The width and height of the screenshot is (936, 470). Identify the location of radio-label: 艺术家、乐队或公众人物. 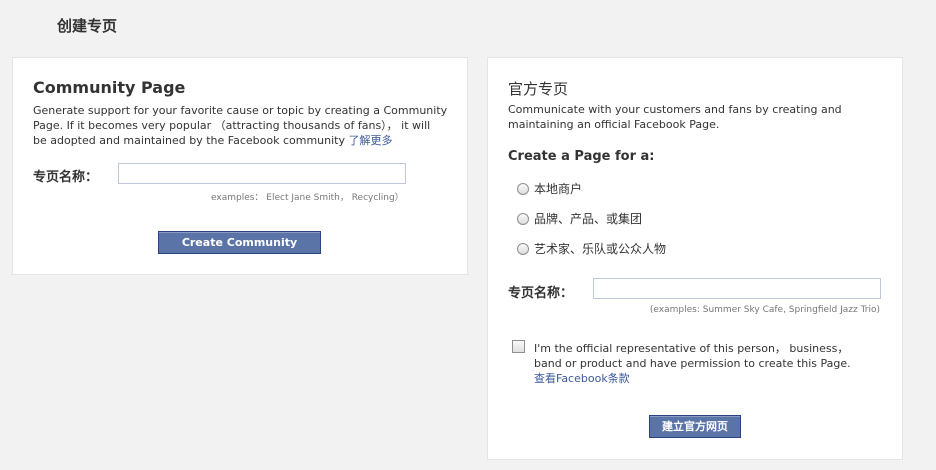
(600, 249).